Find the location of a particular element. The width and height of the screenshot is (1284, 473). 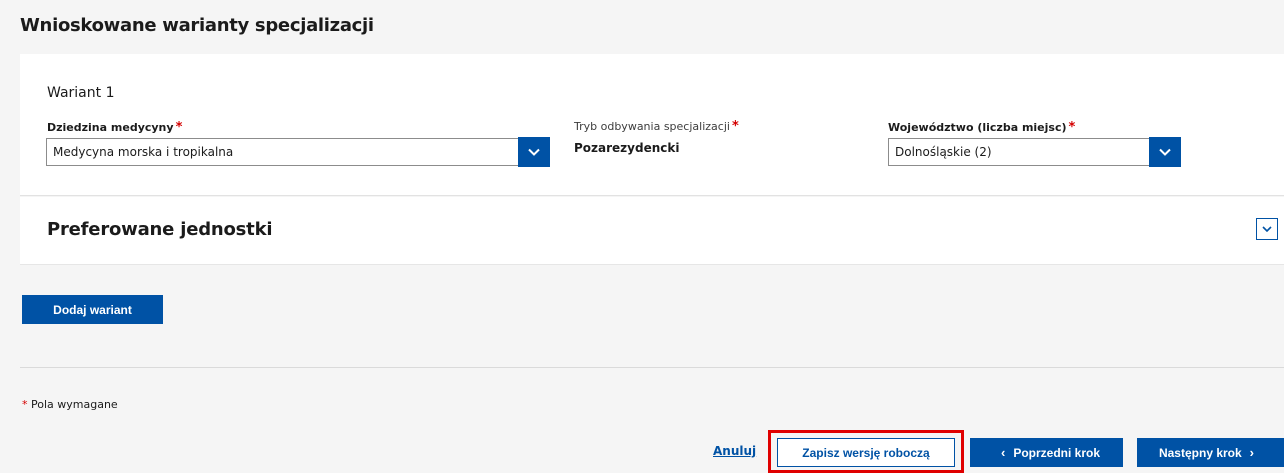

expand-preferred-button is located at coordinates (1267, 229).